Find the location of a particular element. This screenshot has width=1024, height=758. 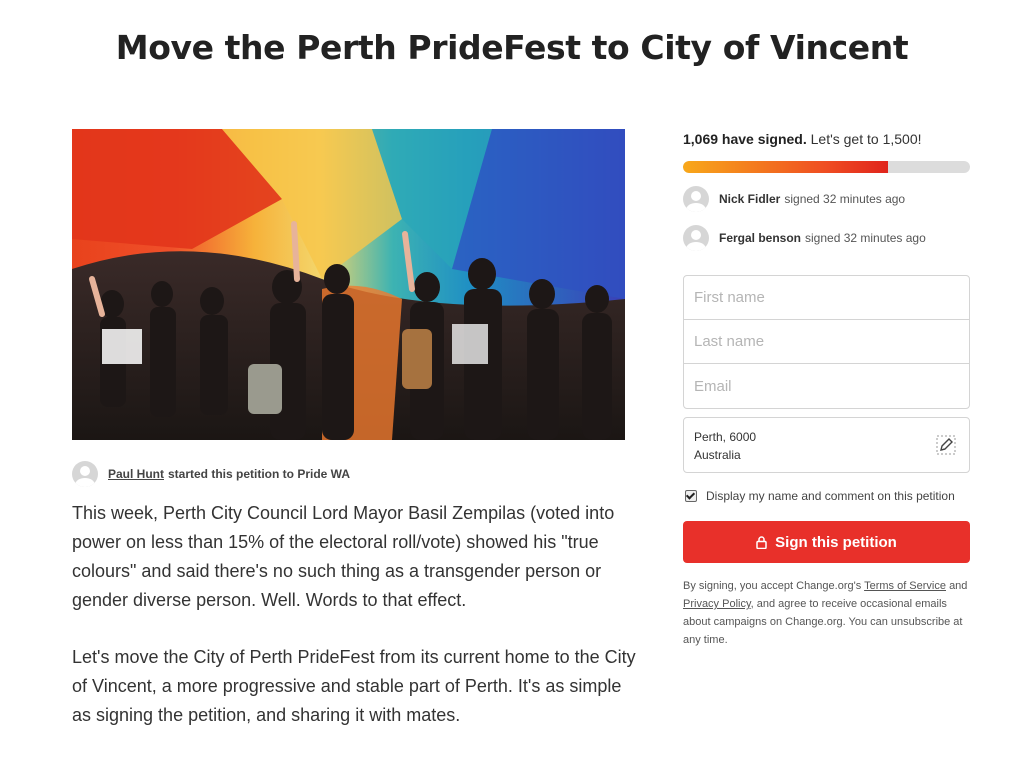

last-name-input is located at coordinates (826, 342).